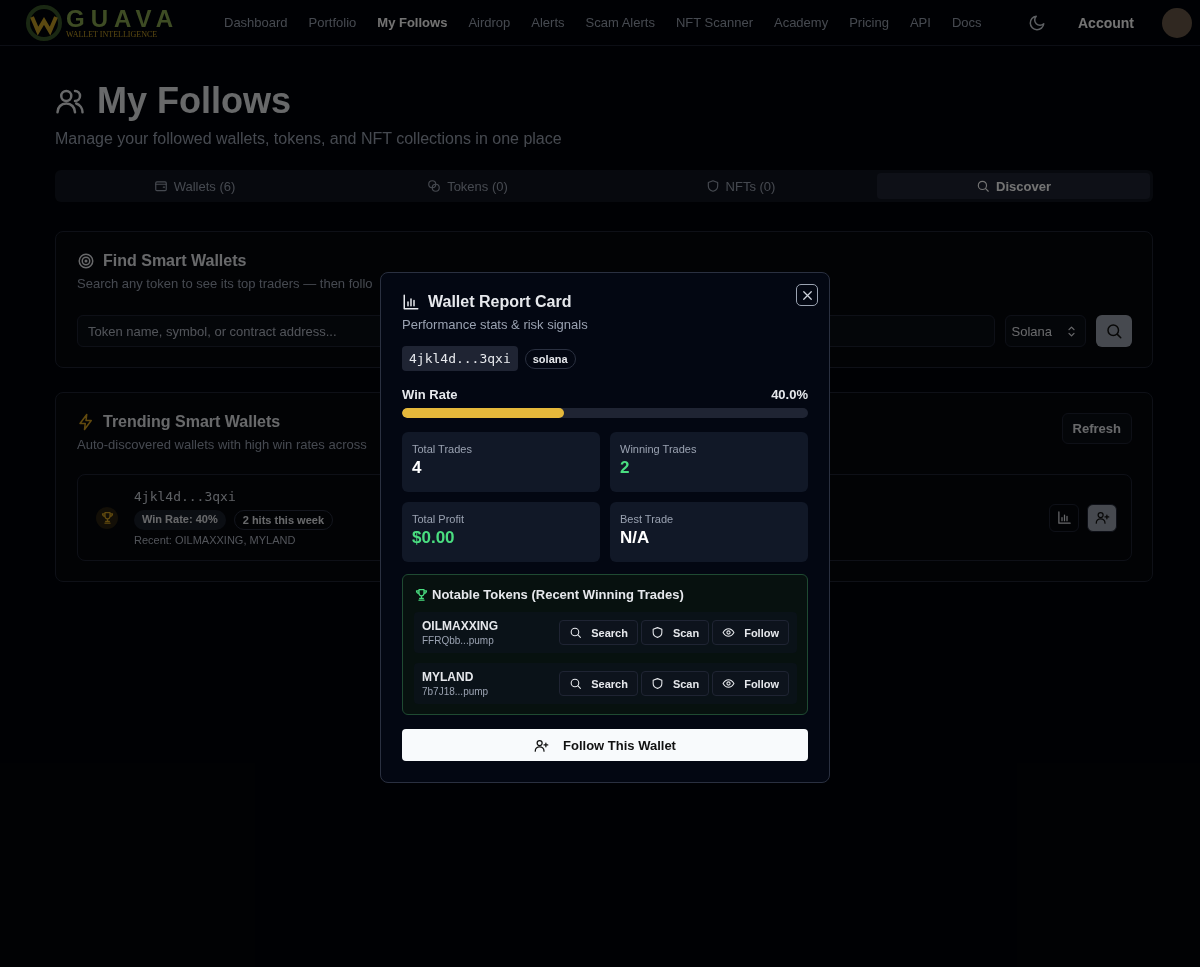 Image resolution: width=1200 pixels, height=967 pixels. Describe the element at coordinates (215, 540) in the screenshot. I see `recent-tokens-text: Recent: OILMAXXING, MYLAND` at that location.